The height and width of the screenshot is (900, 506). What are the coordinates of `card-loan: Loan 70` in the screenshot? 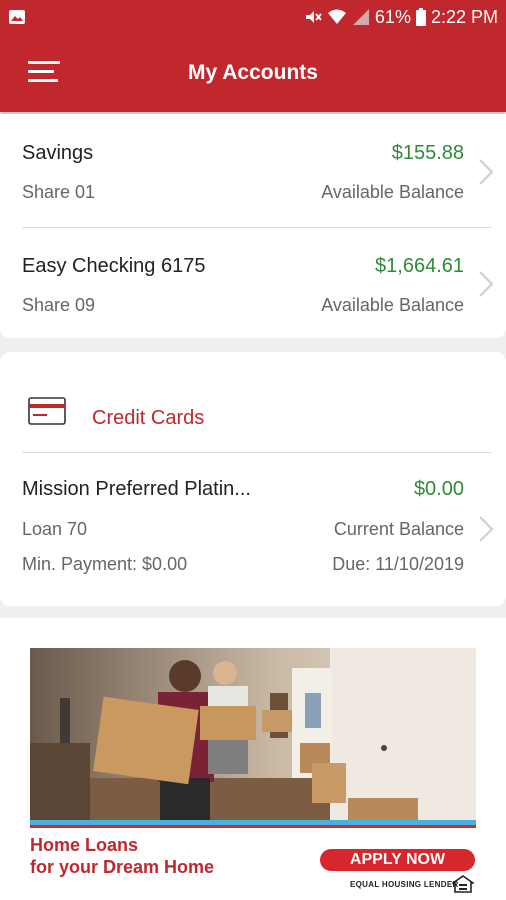 It's located at (55, 529).